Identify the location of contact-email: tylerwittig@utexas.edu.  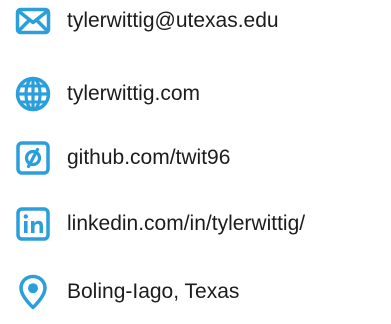
(202, 21).